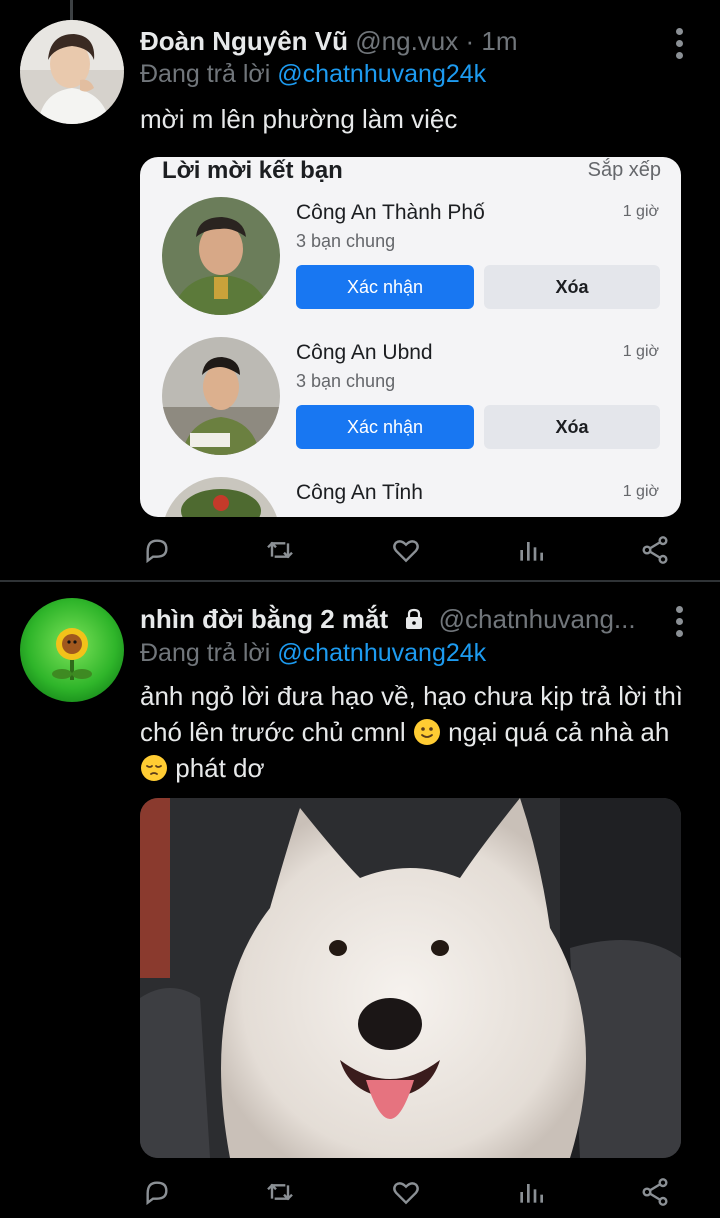  I want to click on timestamp: 1m, so click(499, 41).